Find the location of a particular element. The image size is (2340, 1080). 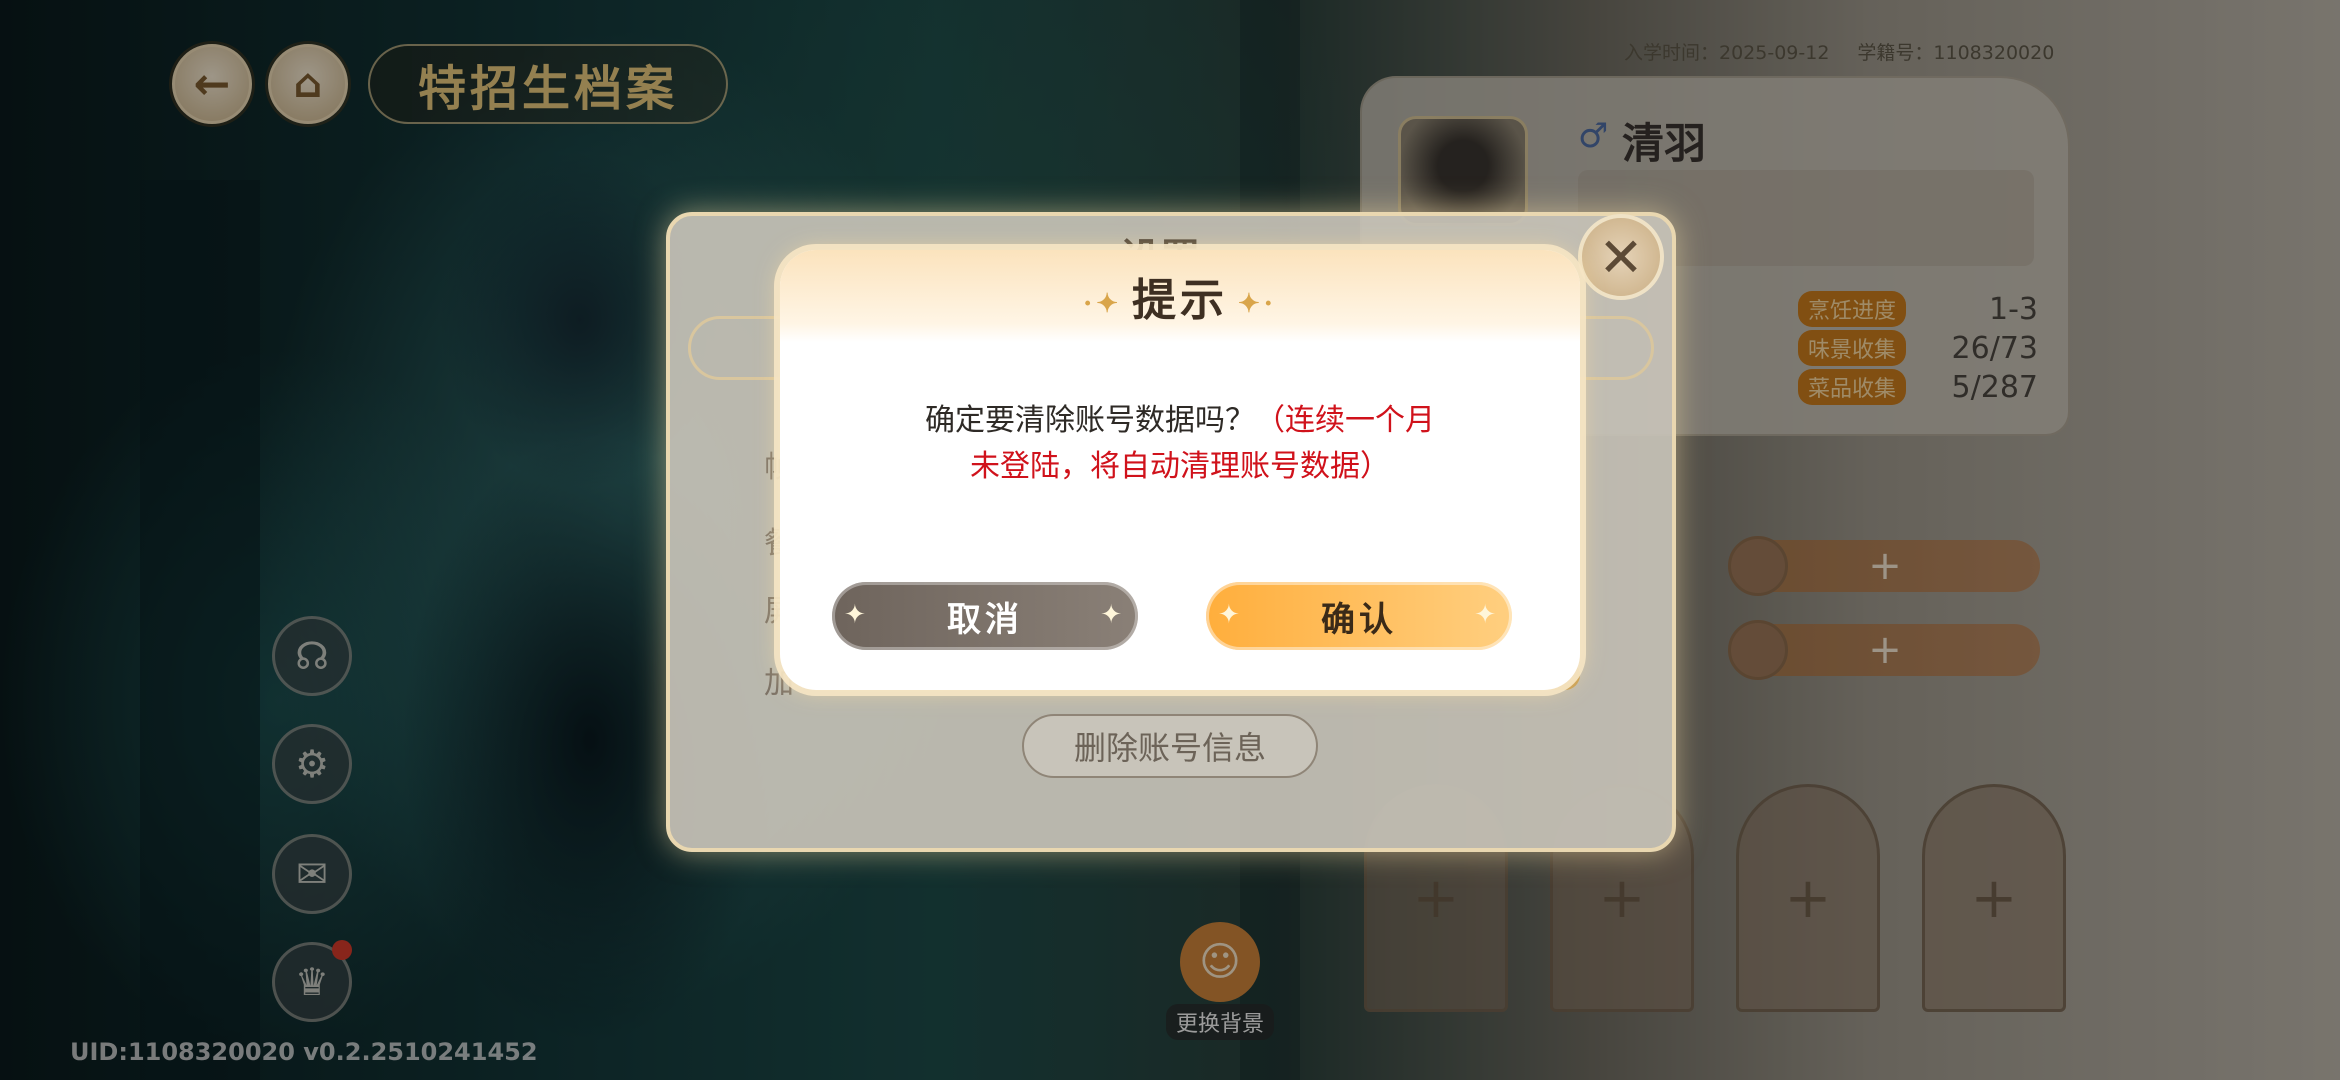

sparkle-icon: ✦· is located at coordinates (1257, 303).